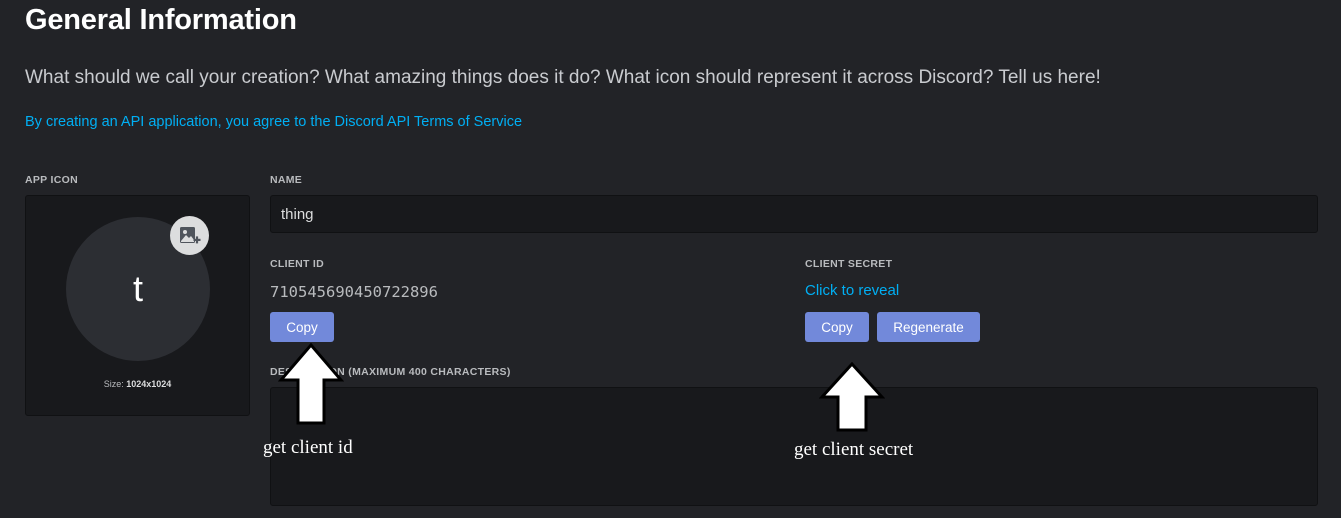  I want to click on client-secret-label: CLIENT SECRET, so click(849, 264).